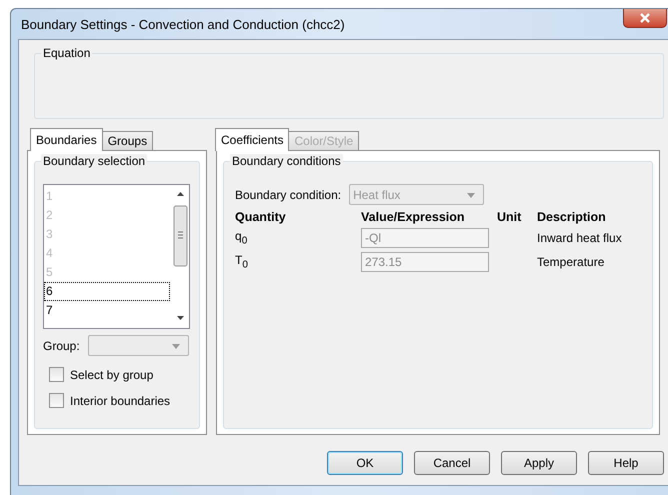 The height and width of the screenshot is (495, 668). Describe the element at coordinates (572, 217) in the screenshot. I see `column-header: Description` at that location.